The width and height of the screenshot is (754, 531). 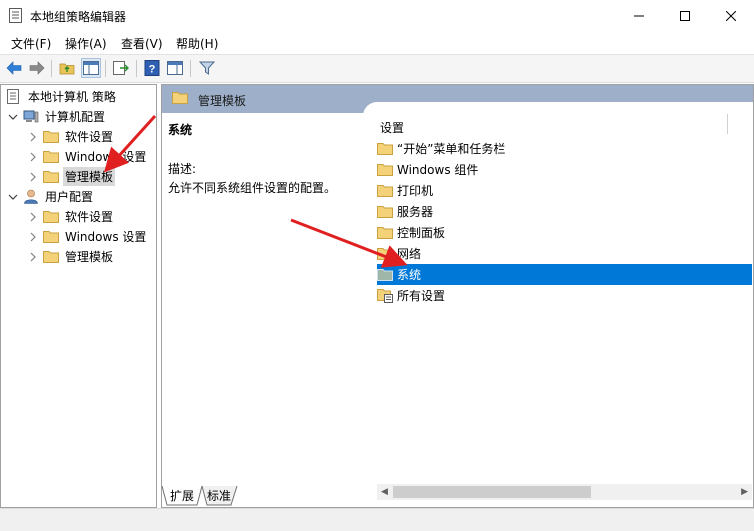 What do you see at coordinates (392, 127) in the screenshot?
I see `column-header-settings: 设置` at bounding box center [392, 127].